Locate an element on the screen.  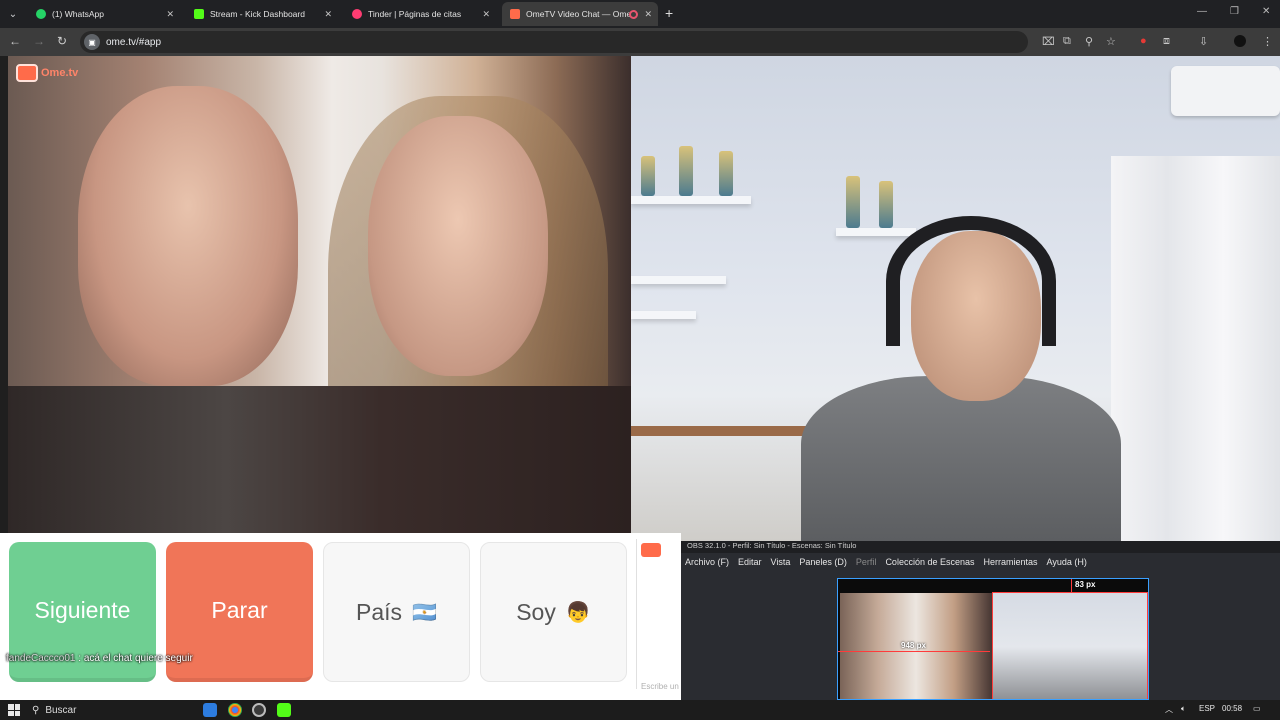
url-text: ome.tv/#app is located at coordinates (134, 42).